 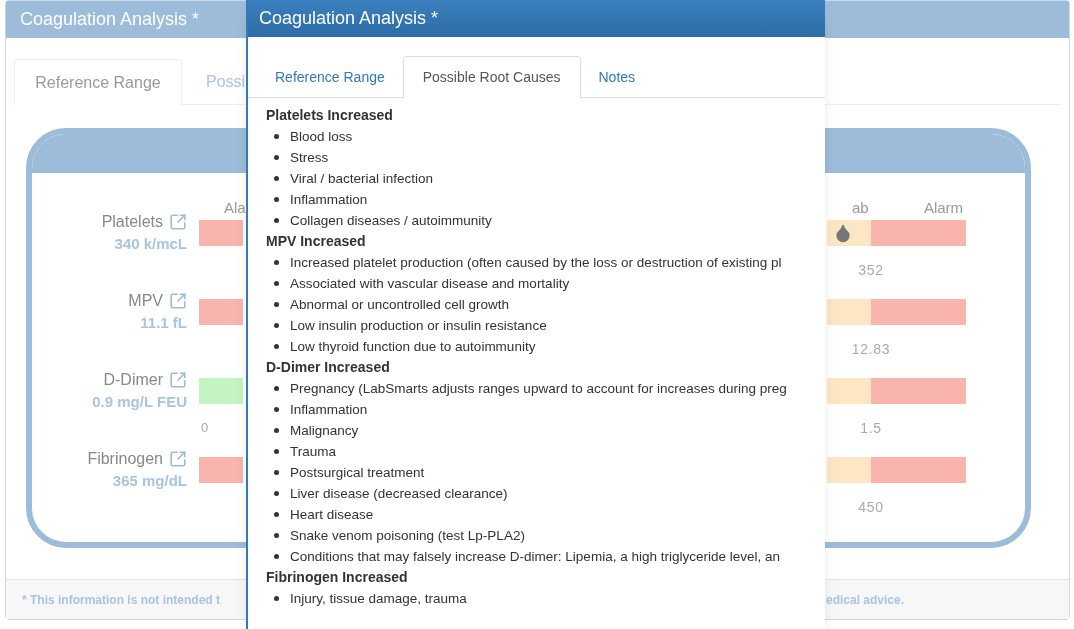 I want to click on section-heading: D-Dimer Increased, so click(x=328, y=367).